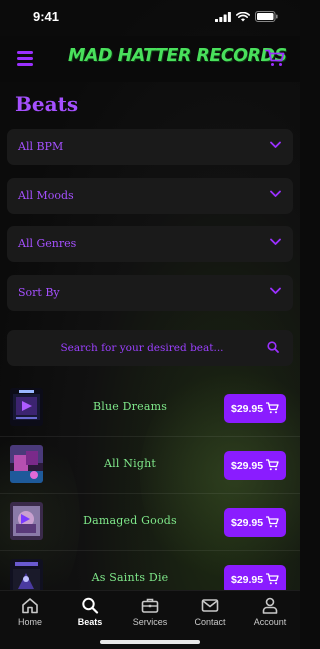 The width and height of the screenshot is (320, 649). I want to click on app-header: MAD HATTER RECORDS, so click(150, 59).